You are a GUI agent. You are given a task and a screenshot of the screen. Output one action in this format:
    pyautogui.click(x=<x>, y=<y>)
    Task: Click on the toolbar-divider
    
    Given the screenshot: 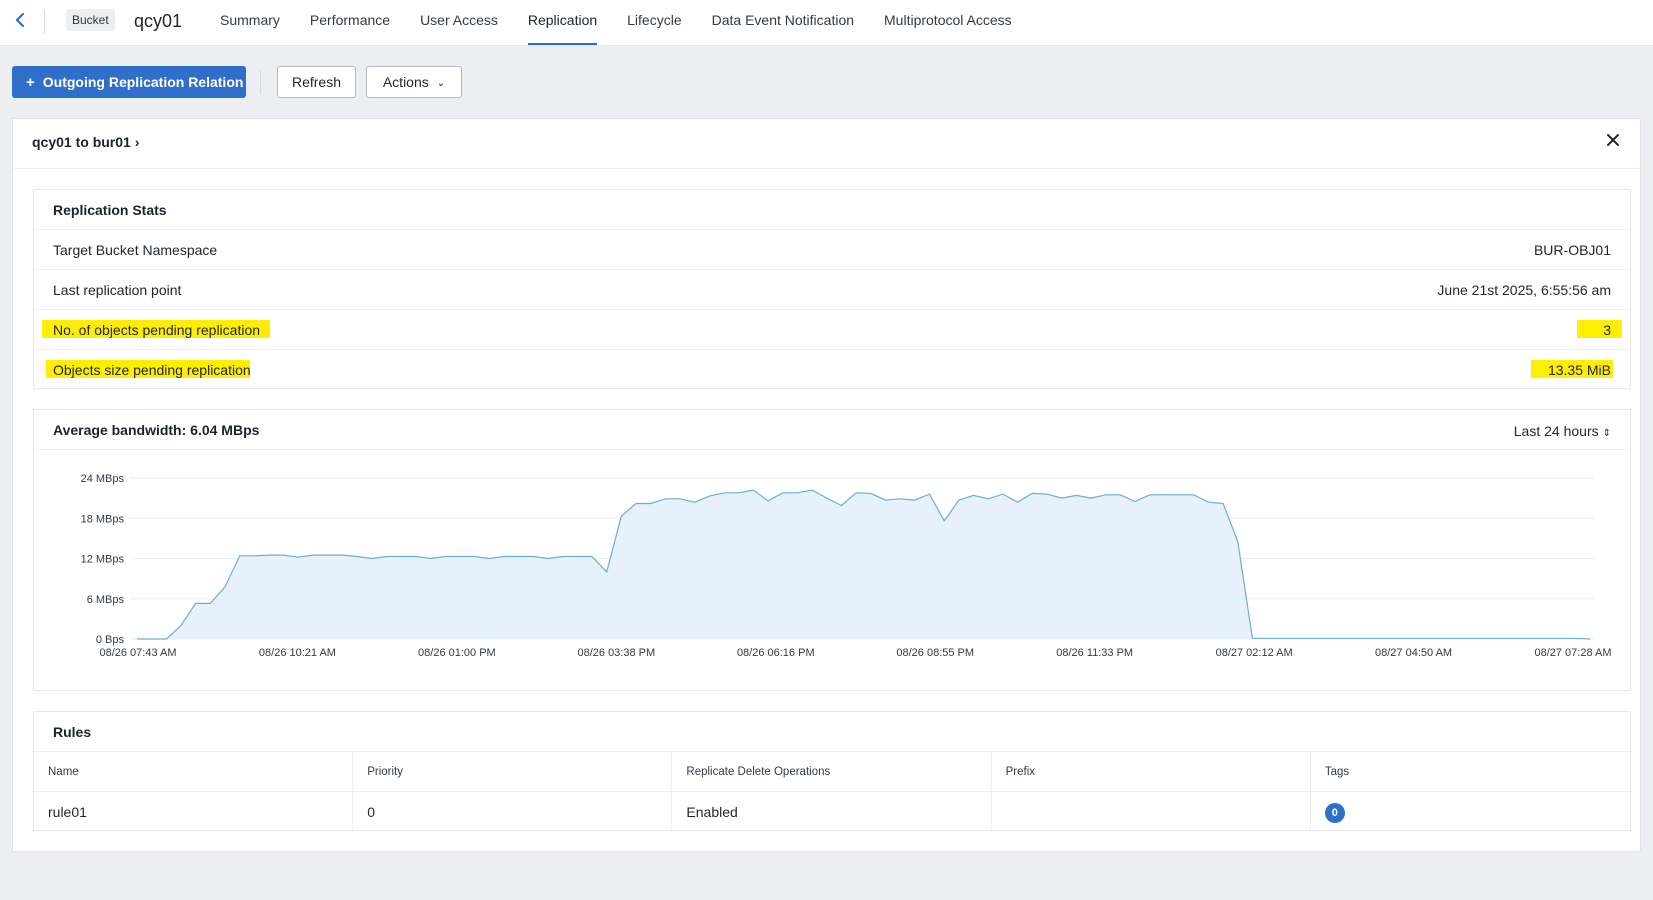 What is the action you would take?
    pyautogui.click(x=260, y=82)
    